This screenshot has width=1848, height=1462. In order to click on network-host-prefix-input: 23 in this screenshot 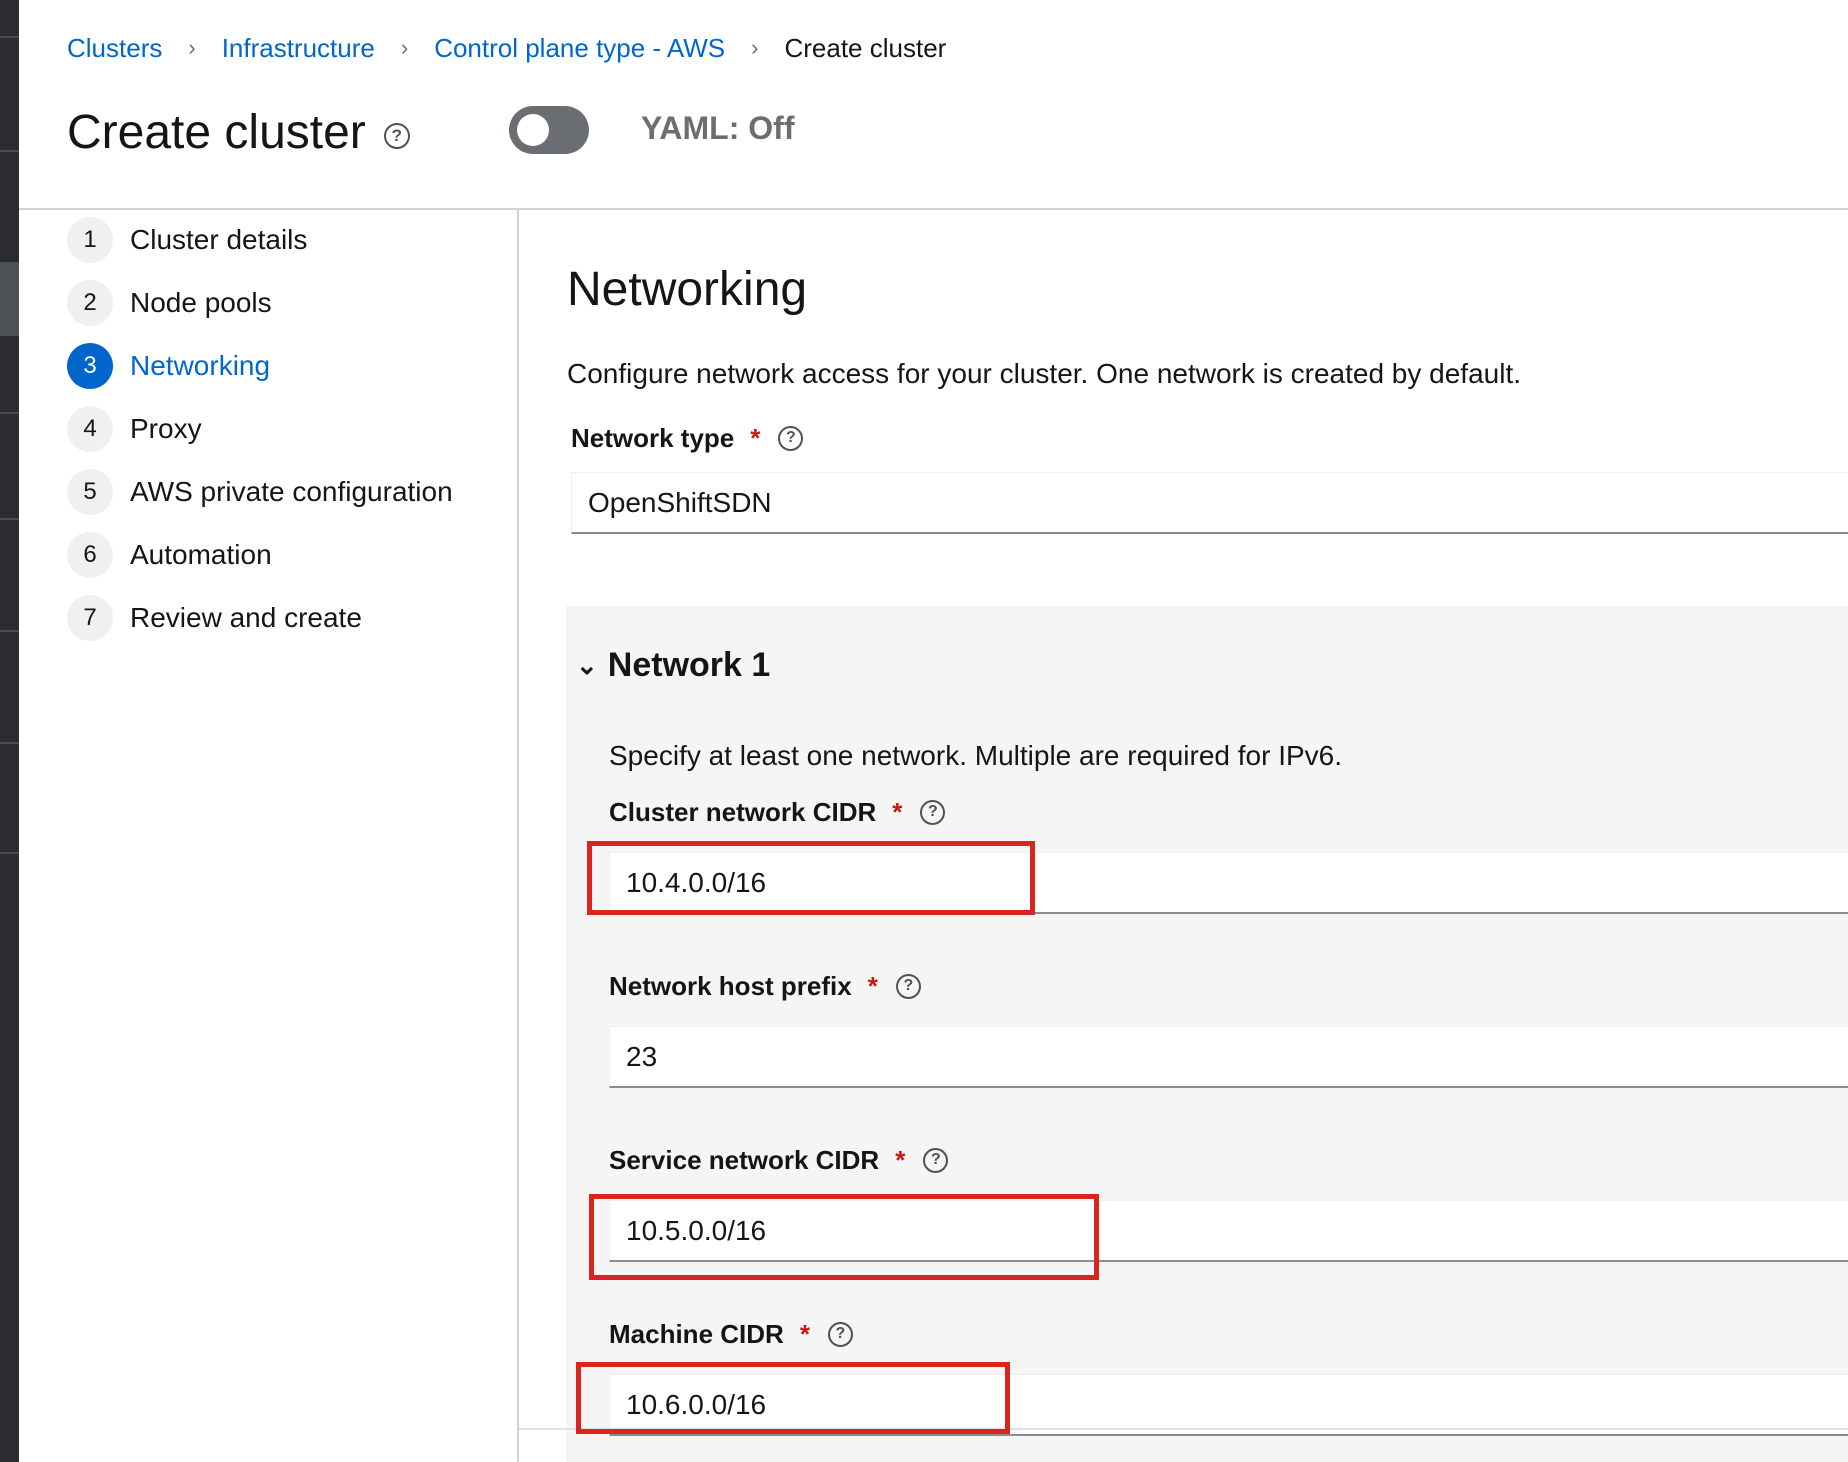, I will do `click(1228, 1057)`.